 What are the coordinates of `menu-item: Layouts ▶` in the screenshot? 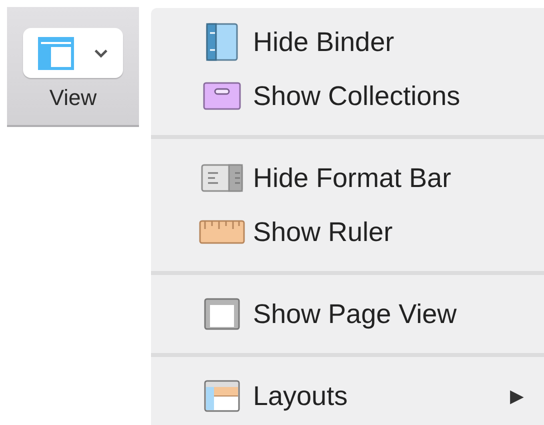 It's located at (347, 396).